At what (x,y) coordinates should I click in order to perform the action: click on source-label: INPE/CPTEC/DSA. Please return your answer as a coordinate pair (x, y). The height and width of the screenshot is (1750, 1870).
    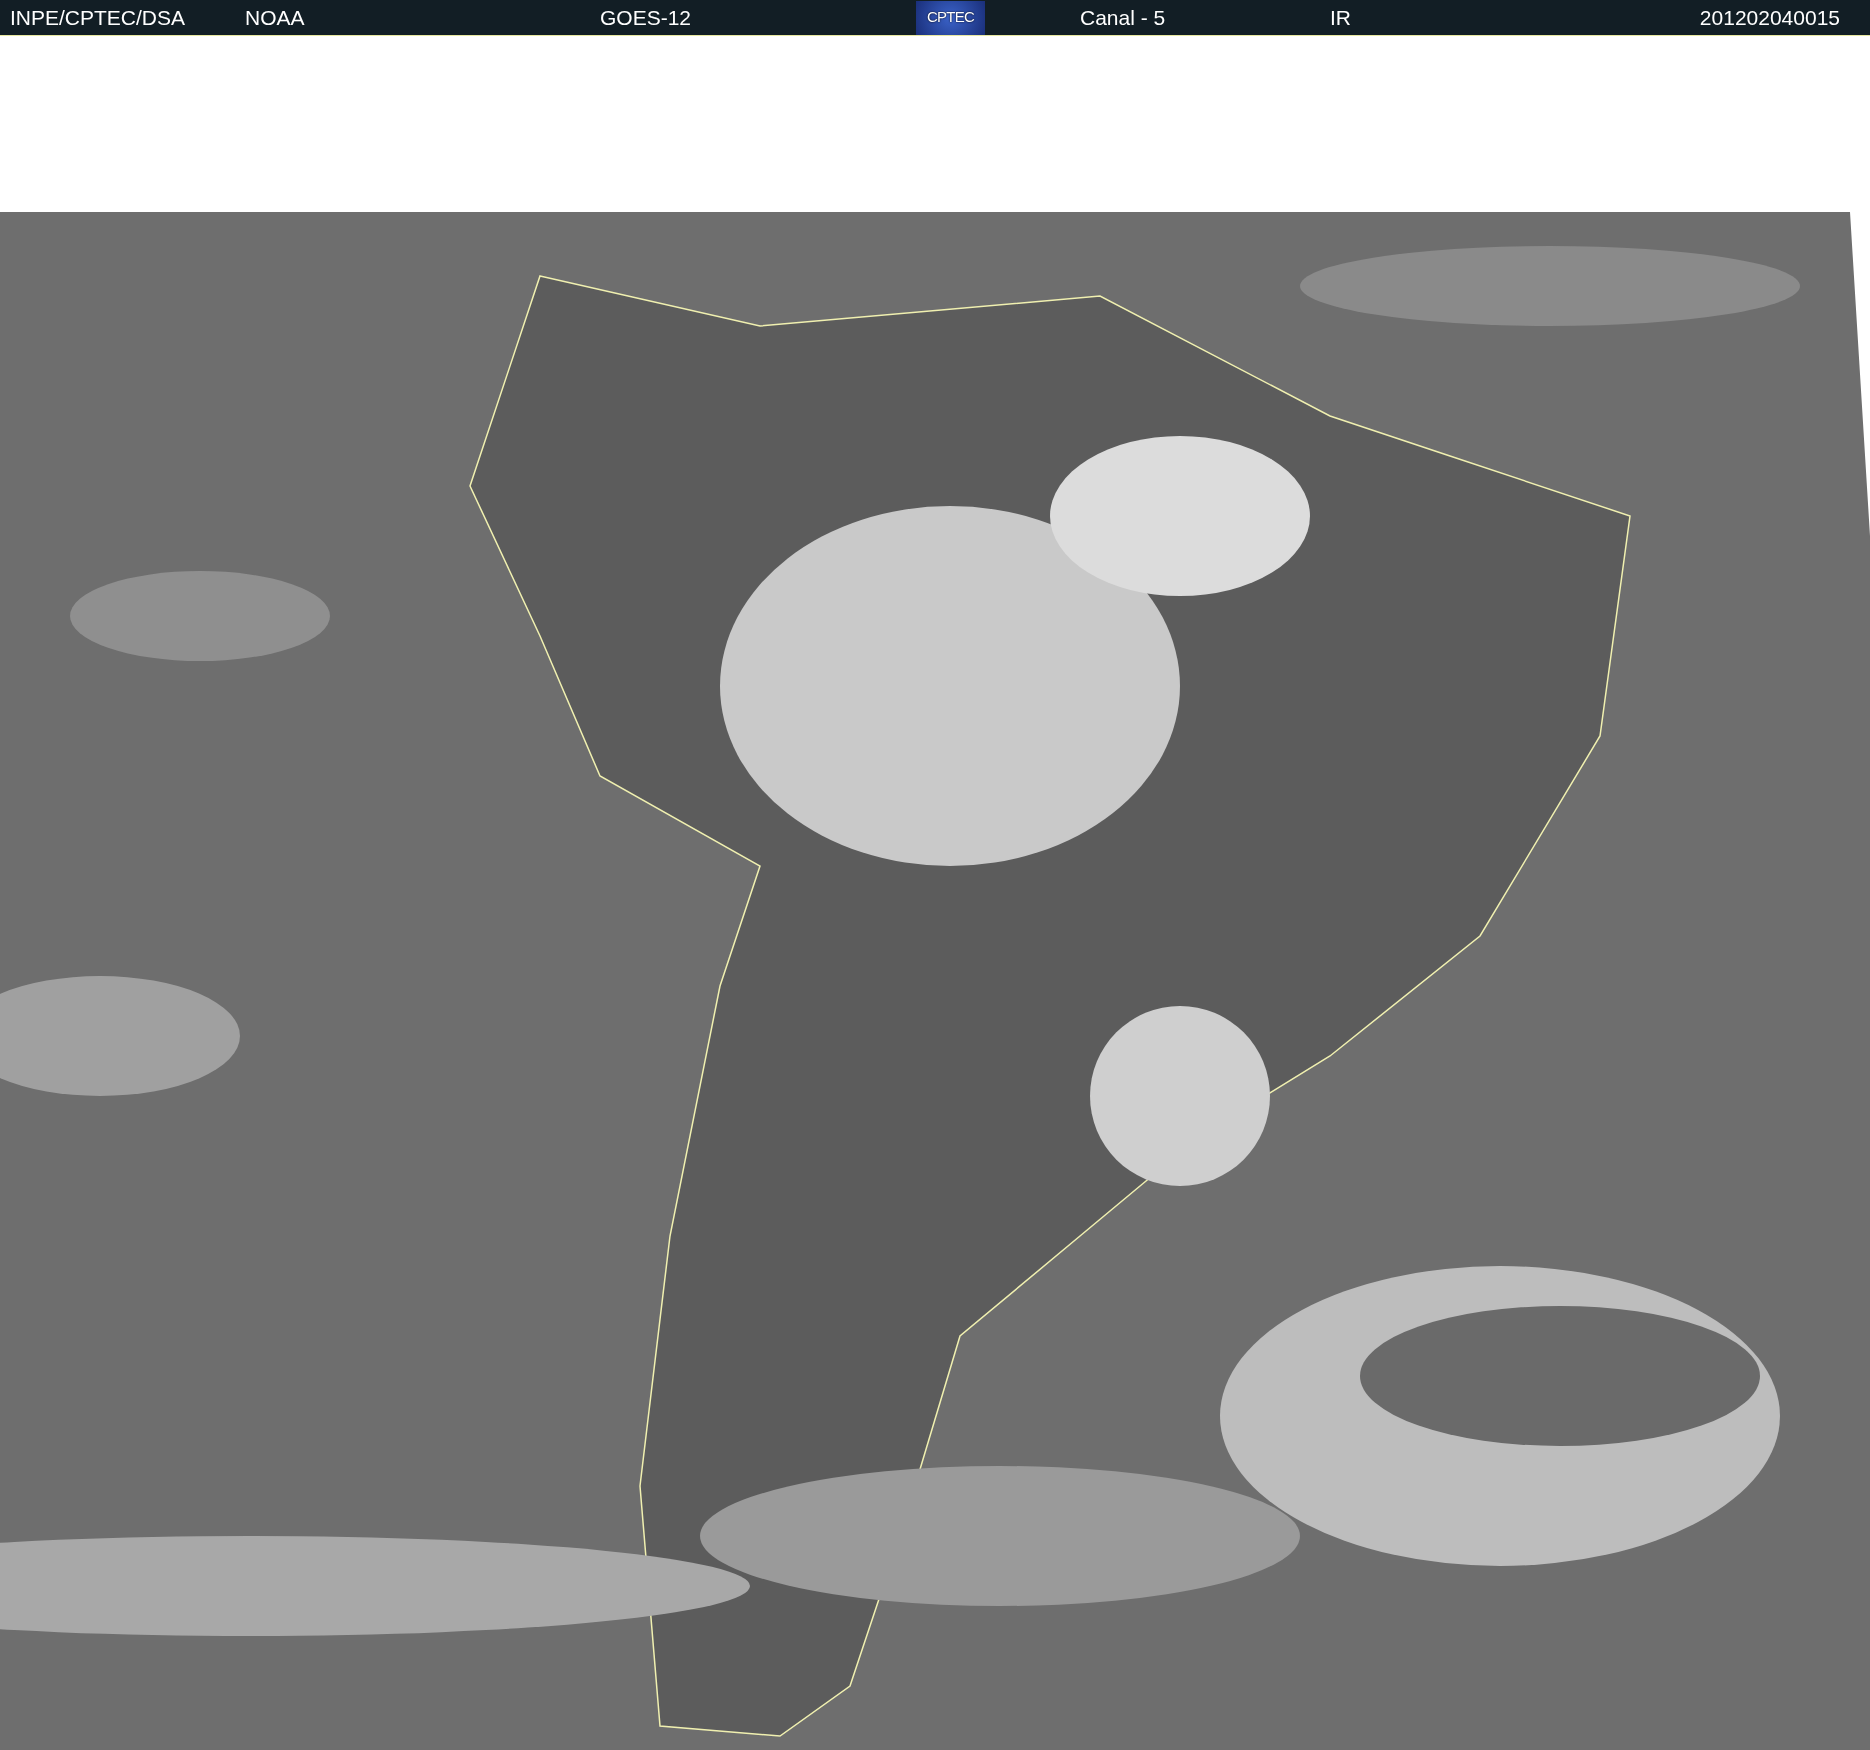
    Looking at the image, I should click on (98, 17).